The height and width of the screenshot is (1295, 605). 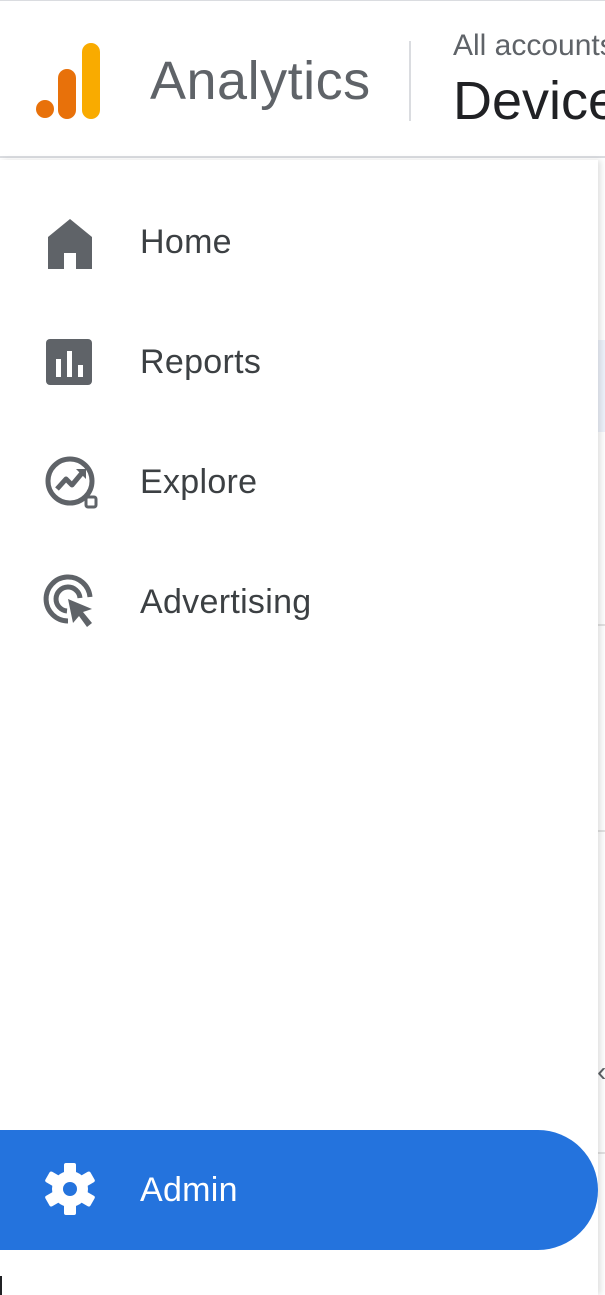 I want to click on nav-item-explore: Explore, so click(x=299, y=482).